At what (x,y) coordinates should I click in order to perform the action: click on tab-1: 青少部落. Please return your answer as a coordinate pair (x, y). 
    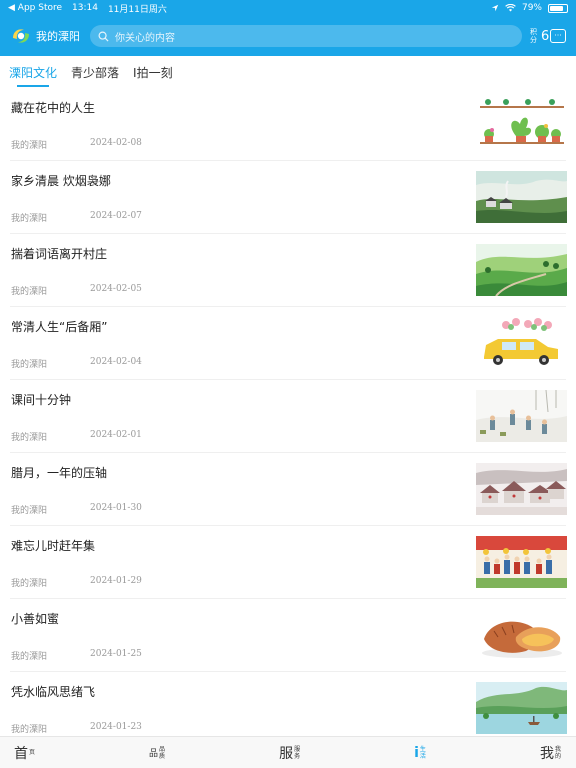
    Looking at the image, I should click on (95, 72).